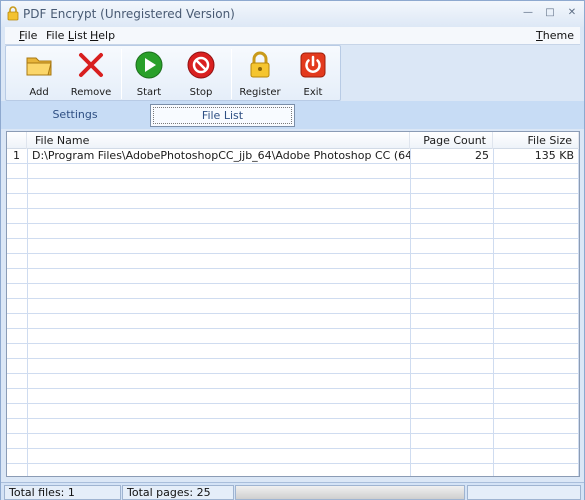 The image size is (585, 500). I want to click on window-title: PDF Encrypt (Unregistered Version), so click(129, 14).